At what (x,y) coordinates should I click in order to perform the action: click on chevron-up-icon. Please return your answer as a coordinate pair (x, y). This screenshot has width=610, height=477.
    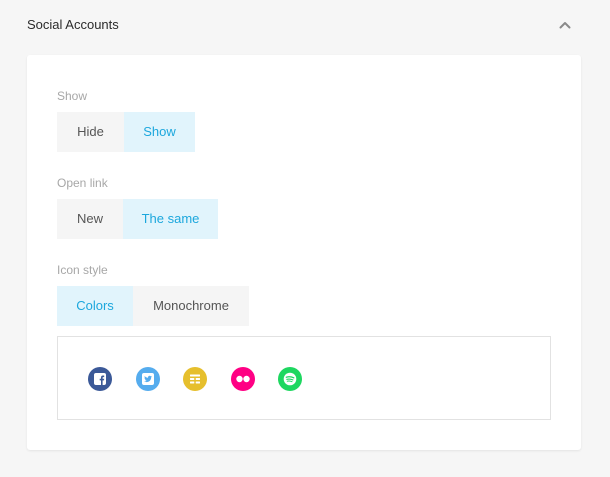
    Looking at the image, I should click on (565, 25).